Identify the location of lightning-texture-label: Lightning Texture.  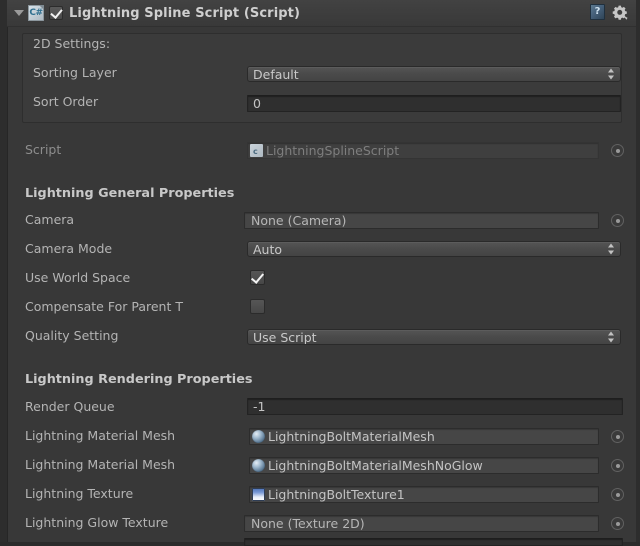
(79, 493).